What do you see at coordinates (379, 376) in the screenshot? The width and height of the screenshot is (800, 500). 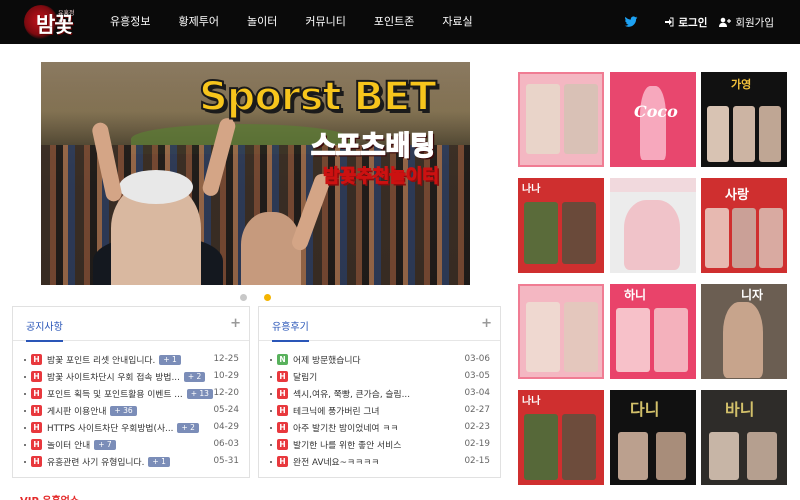 I see `review-item: H 달림기 03-05` at bounding box center [379, 376].